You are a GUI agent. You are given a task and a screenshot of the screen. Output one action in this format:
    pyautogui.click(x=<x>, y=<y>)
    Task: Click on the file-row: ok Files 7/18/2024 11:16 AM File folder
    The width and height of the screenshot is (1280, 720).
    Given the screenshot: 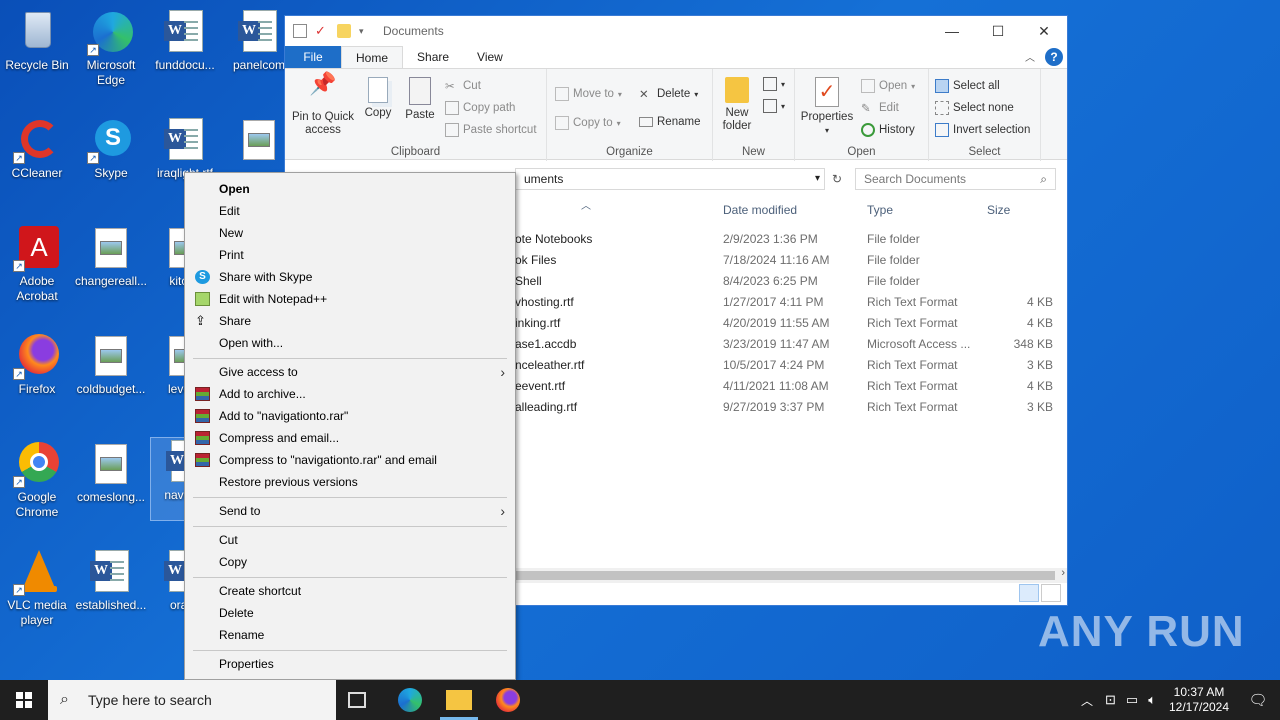 What is the action you would take?
    pyautogui.click(x=791, y=260)
    